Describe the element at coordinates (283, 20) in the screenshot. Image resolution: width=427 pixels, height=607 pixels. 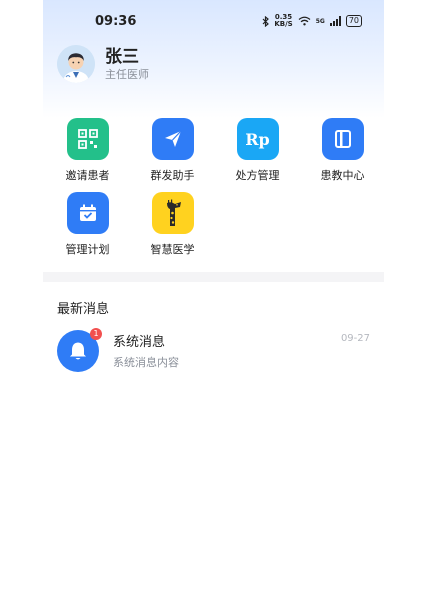
I see `net-speed: 0.35 KB/S` at that location.